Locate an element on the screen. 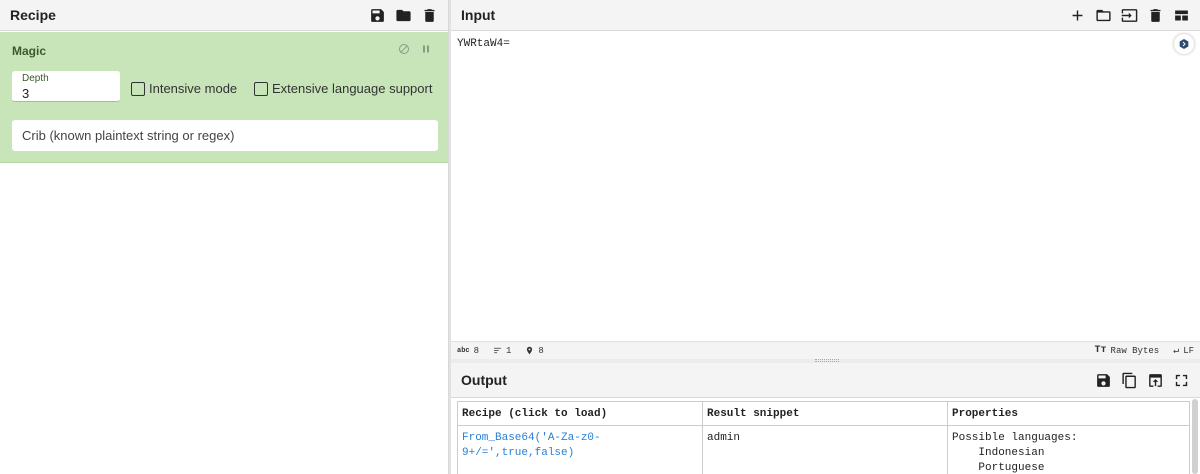  recipe-cell: From_Base64('A-Za-z0- 9+/=',true,false) is located at coordinates (580, 449).